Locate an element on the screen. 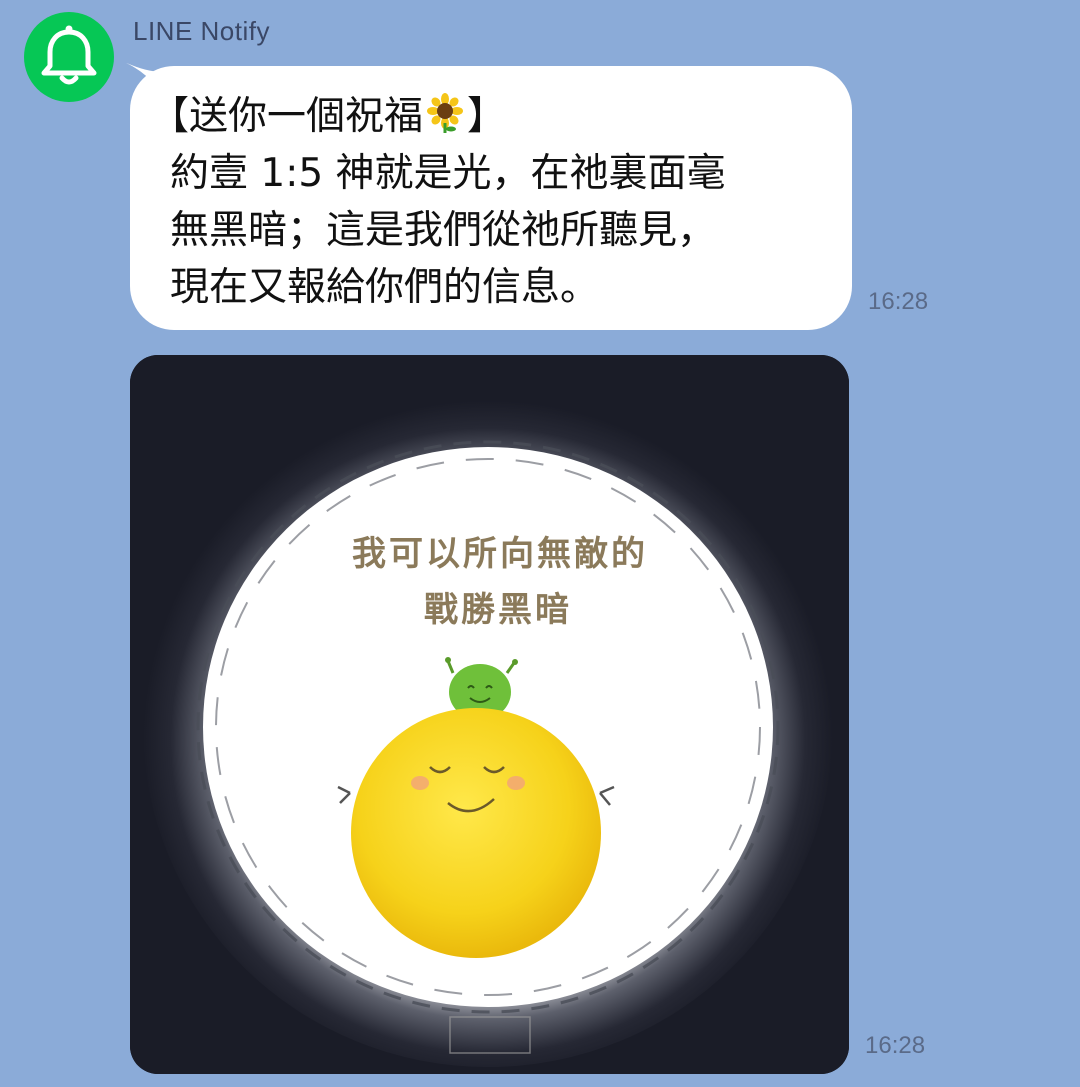 The width and height of the screenshot is (1080, 1087). sunflower-icon is located at coordinates (445, 113).